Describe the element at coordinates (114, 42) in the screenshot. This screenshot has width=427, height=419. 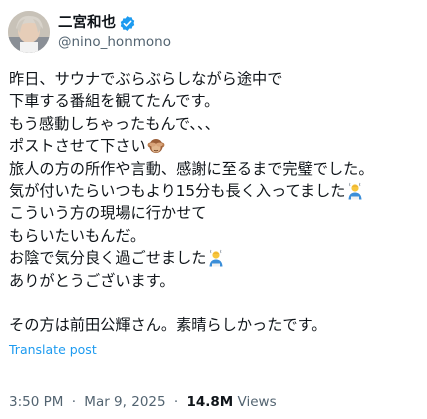
I see `author-handle: @nino_honmono` at that location.